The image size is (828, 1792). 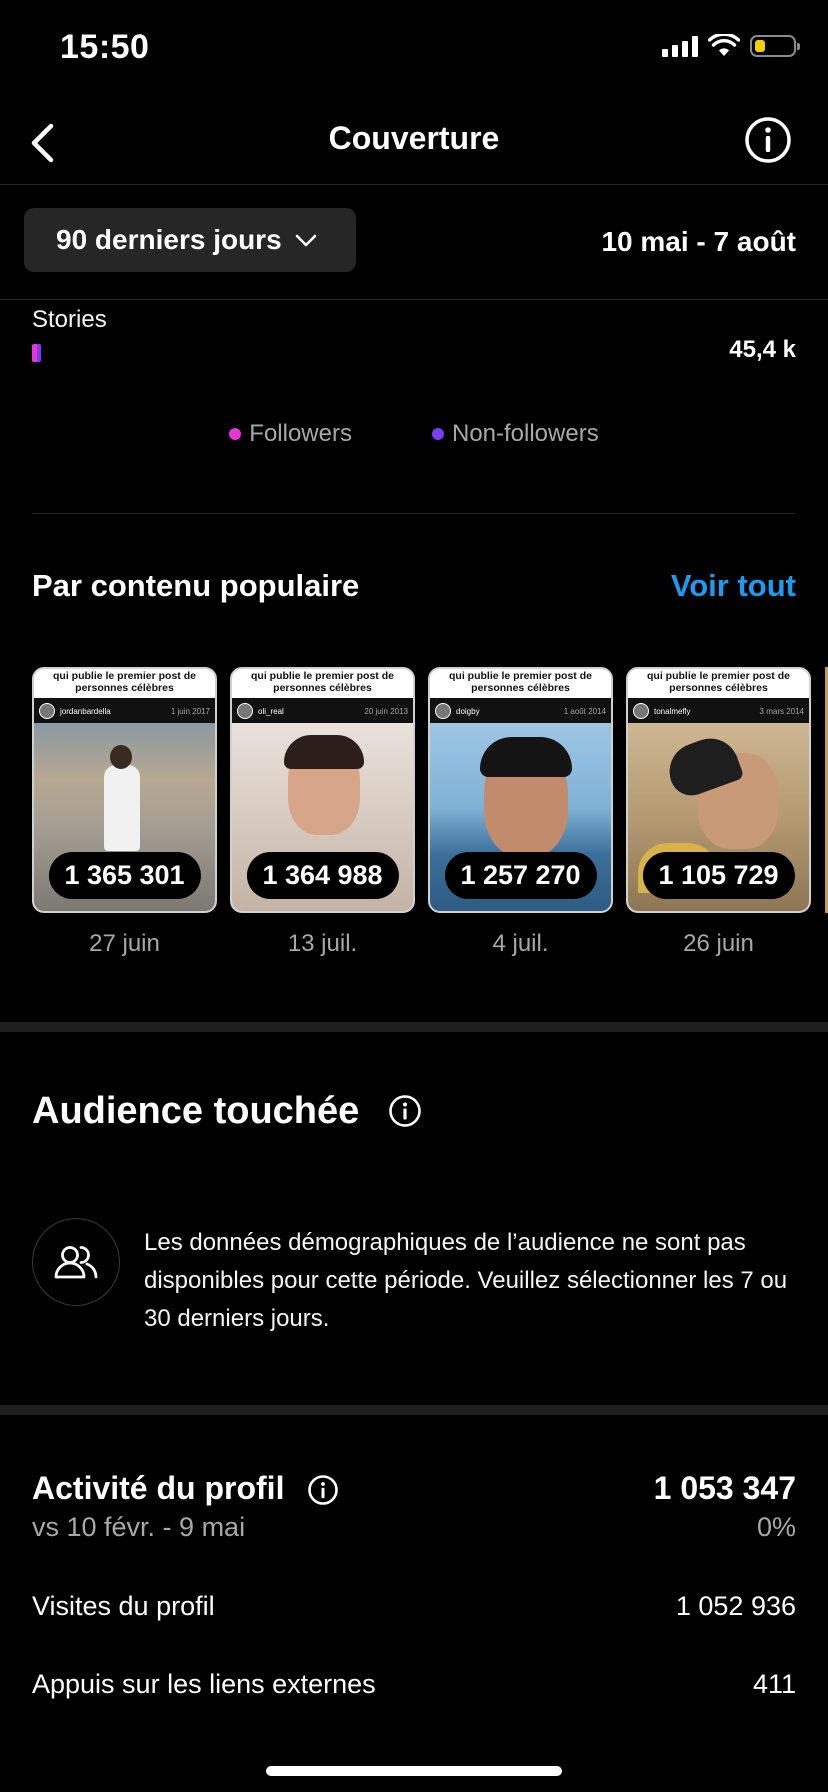 I want to click on stories-label: Stories, so click(x=69, y=319).